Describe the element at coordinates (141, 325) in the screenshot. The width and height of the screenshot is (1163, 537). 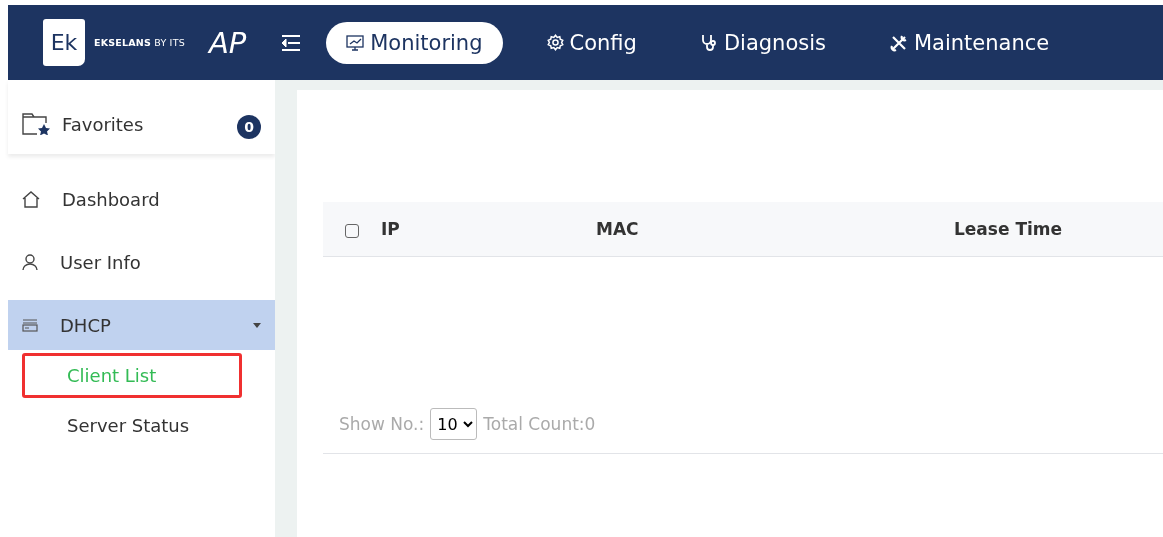
I see `sidebar-item: DHCP` at that location.